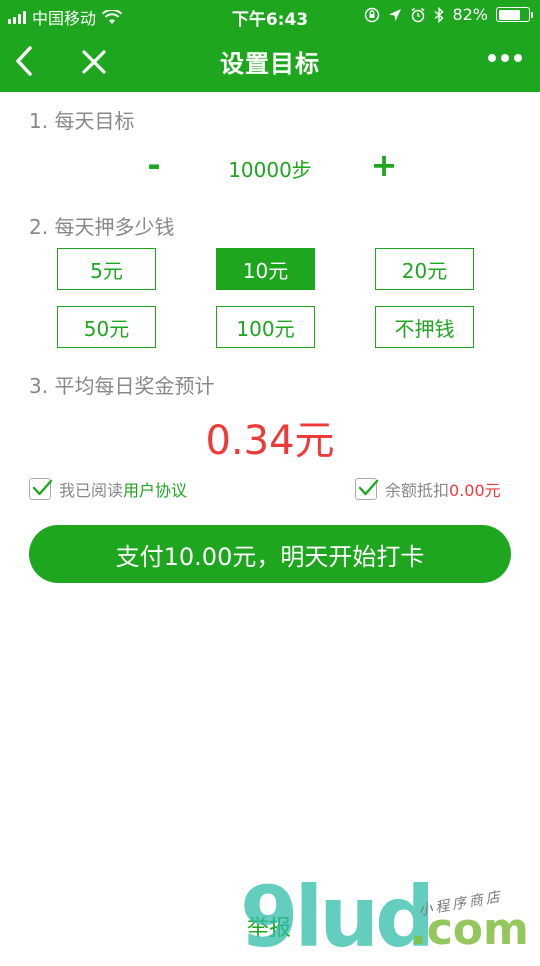  What do you see at coordinates (265, 269) in the screenshot?
I see `deposit-option-10: 10元` at bounding box center [265, 269].